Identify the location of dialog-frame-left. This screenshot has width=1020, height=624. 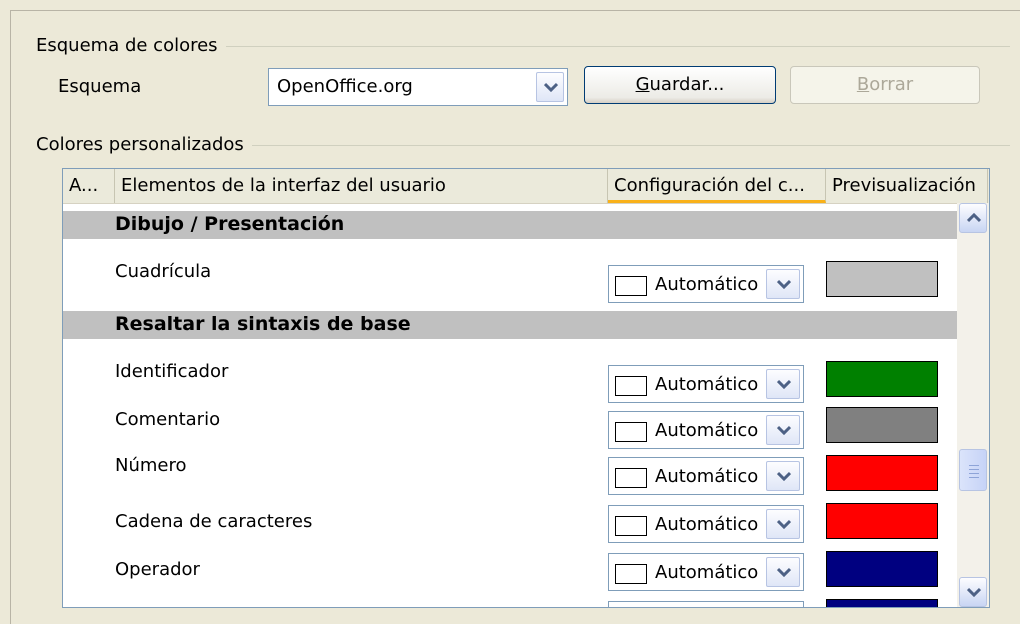
(10, 317).